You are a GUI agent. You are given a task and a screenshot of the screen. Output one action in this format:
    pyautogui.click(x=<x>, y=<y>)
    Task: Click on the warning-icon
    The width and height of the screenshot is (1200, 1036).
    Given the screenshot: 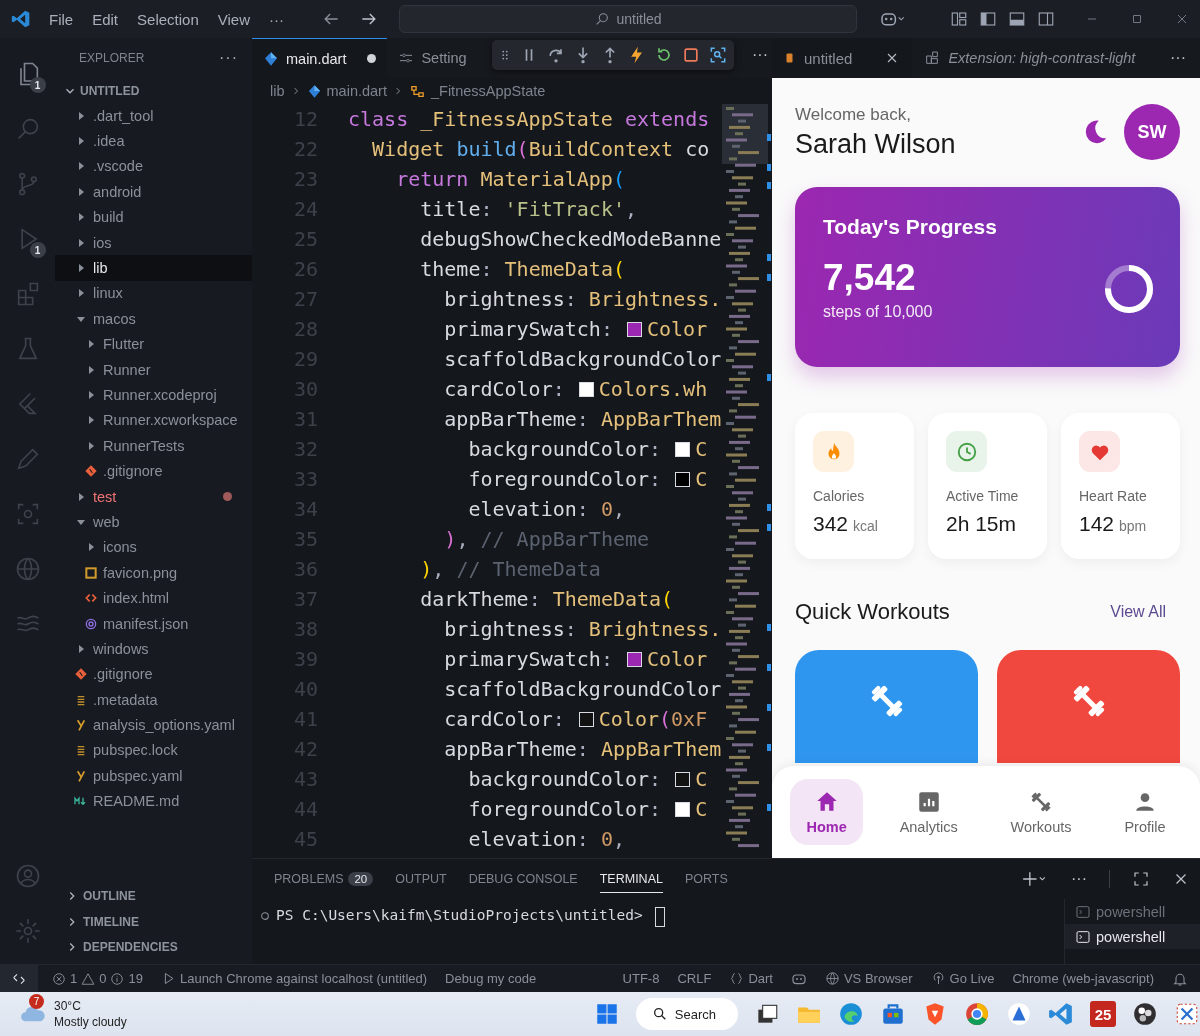 What is the action you would take?
    pyautogui.click(x=88, y=978)
    